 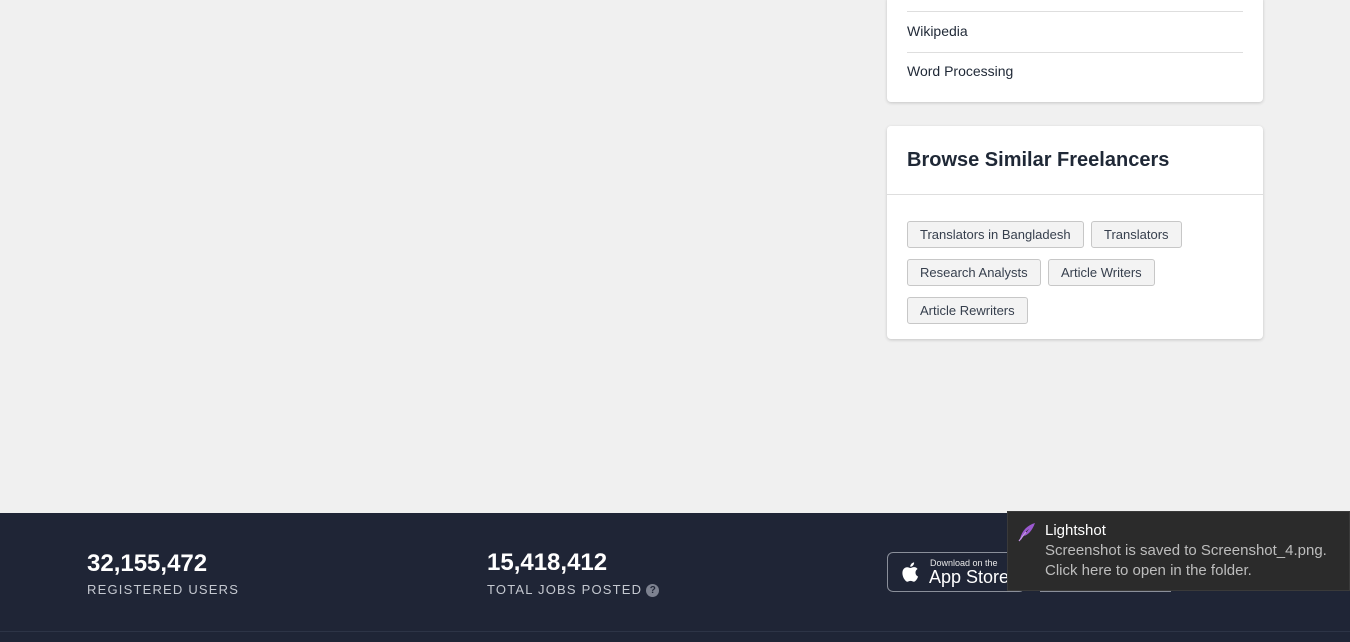 What do you see at coordinates (1101, 272) in the screenshot?
I see `tag-article-writers: Article Writers` at bounding box center [1101, 272].